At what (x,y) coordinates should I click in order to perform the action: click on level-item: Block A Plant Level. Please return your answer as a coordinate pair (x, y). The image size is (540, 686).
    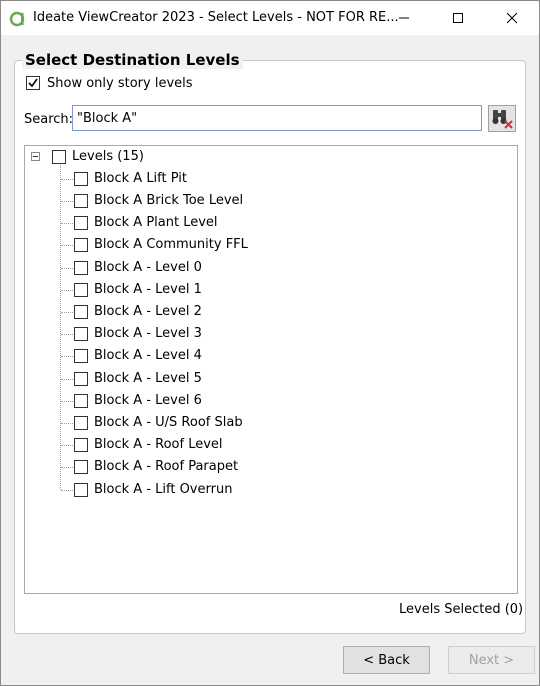
    Looking at the image, I should click on (156, 222).